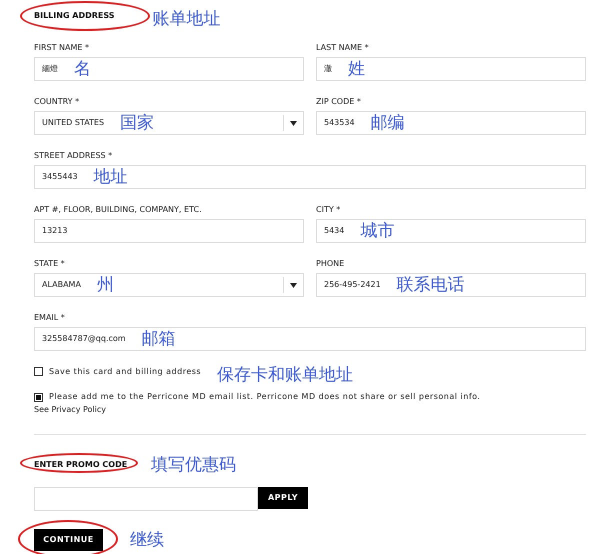 The height and width of the screenshot is (554, 600). I want to click on input-field: 3455443 地址, so click(310, 177).